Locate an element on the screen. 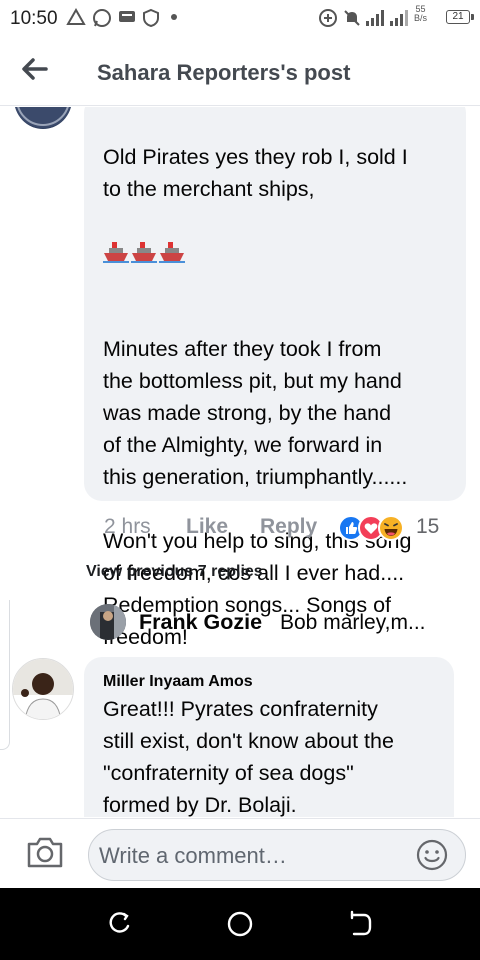 This screenshot has width=480, height=960. header: Sahara Reporters's post is located at coordinates (240, 71).